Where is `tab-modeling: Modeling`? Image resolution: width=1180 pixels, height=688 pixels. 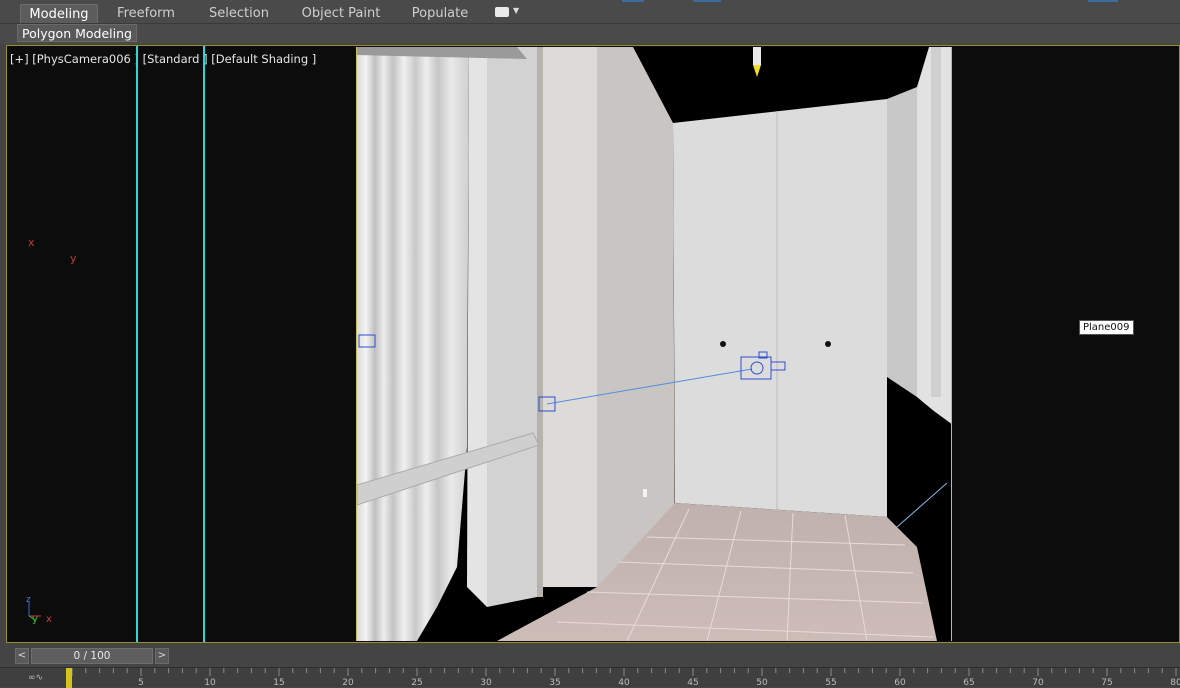
tab-modeling: Modeling is located at coordinates (59, 13).